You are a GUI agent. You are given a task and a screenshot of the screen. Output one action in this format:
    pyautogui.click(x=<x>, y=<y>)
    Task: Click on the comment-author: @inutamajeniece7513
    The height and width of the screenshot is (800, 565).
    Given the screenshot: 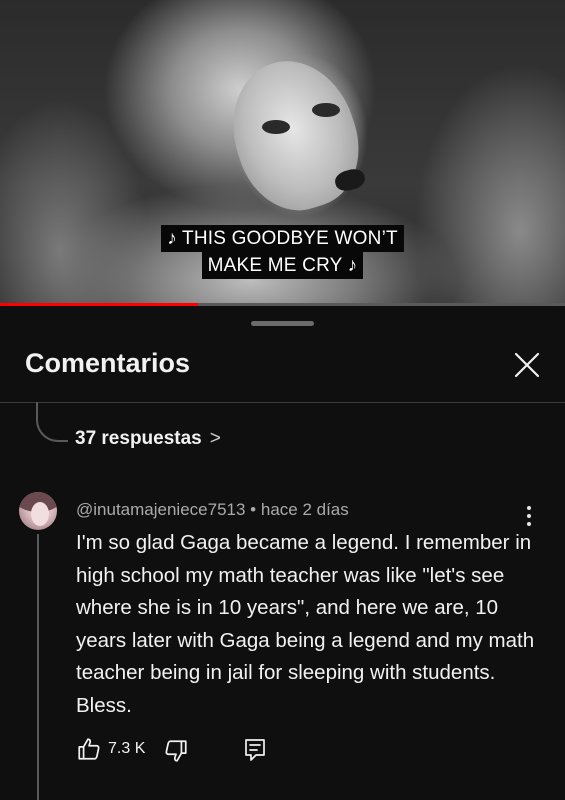 What is the action you would take?
    pyautogui.click(x=160, y=509)
    